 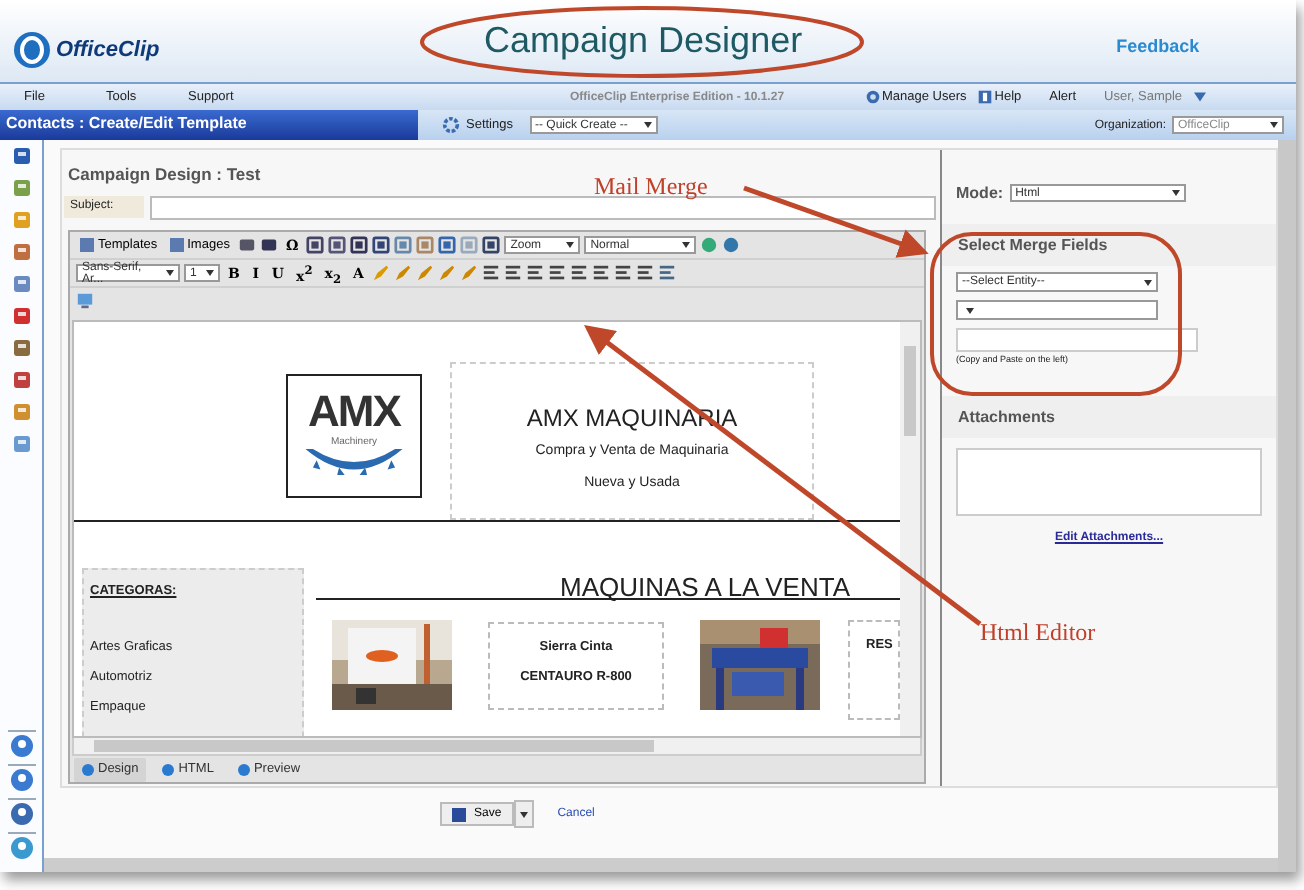 What do you see at coordinates (651, 187) in the screenshot?
I see `annotation-label: Mail Merge` at bounding box center [651, 187].